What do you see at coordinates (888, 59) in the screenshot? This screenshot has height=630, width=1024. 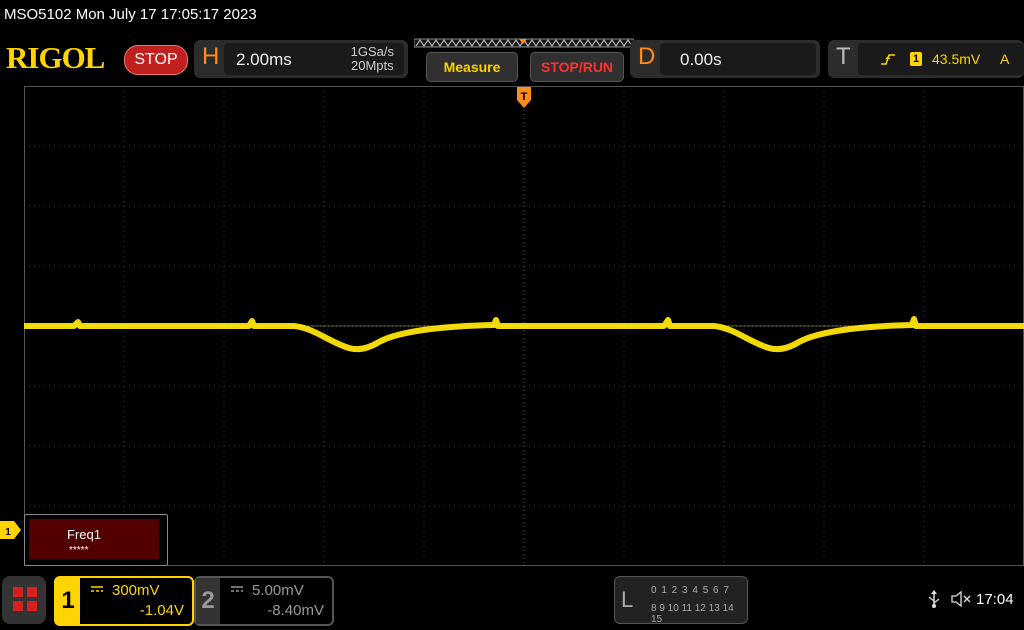 I see `rising-edge-icon` at bounding box center [888, 59].